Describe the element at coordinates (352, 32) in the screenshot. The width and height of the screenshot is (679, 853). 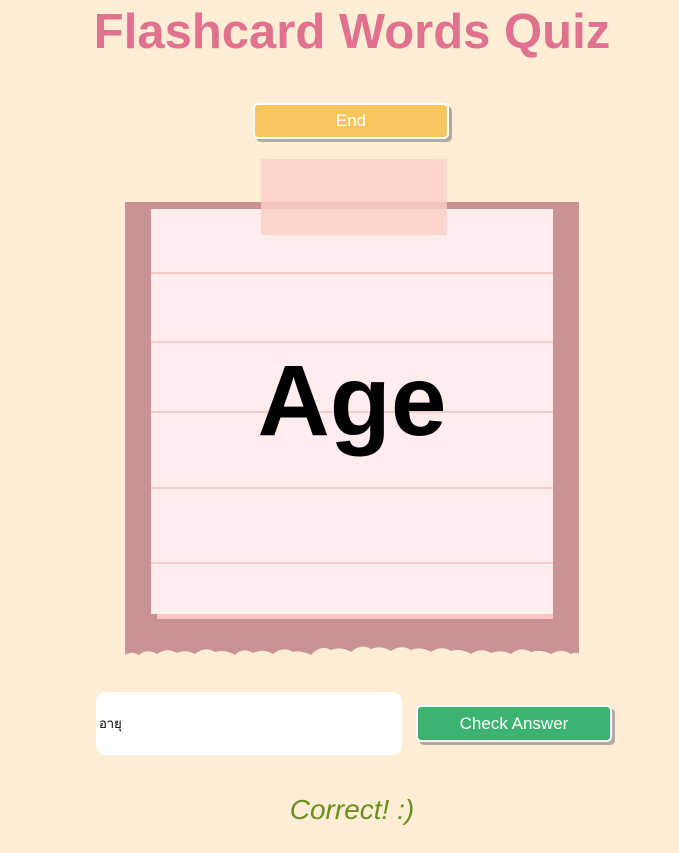
I see `page-title: Flashcard Words Quiz` at that location.